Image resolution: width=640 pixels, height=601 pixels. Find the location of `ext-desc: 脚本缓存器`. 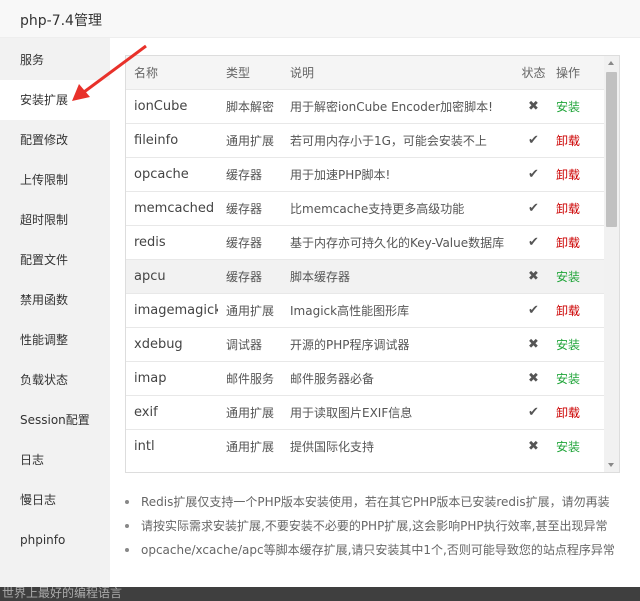

ext-desc: 脚本缓存器 is located at coordinates (320, 276).